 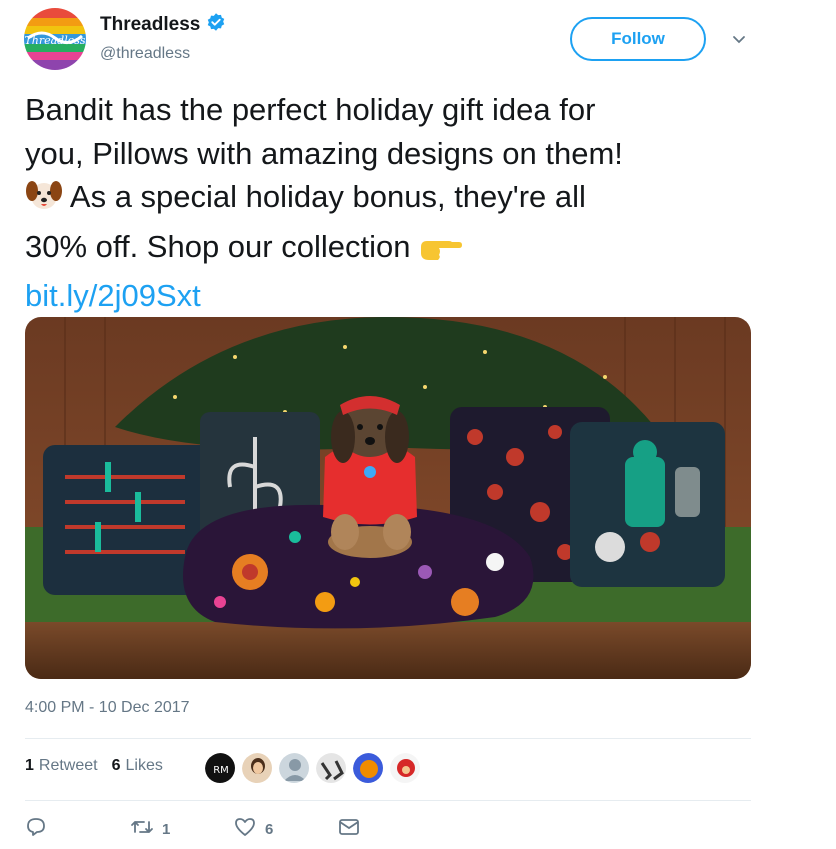 What do you see at coordinates (145, 54) in the screenshot?
I see `user-handle: @threadless` at bounding box center [145, 54].